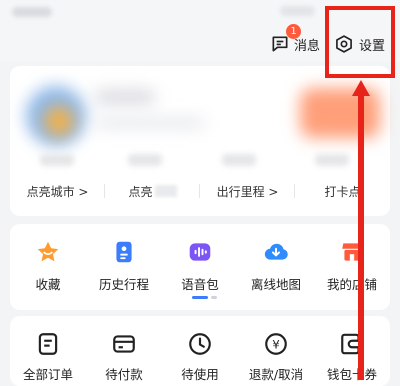  What do you see at coordinates (150, 123) in the screenshot?
I see `blurred-info-block` at bounding box center [150, 123].